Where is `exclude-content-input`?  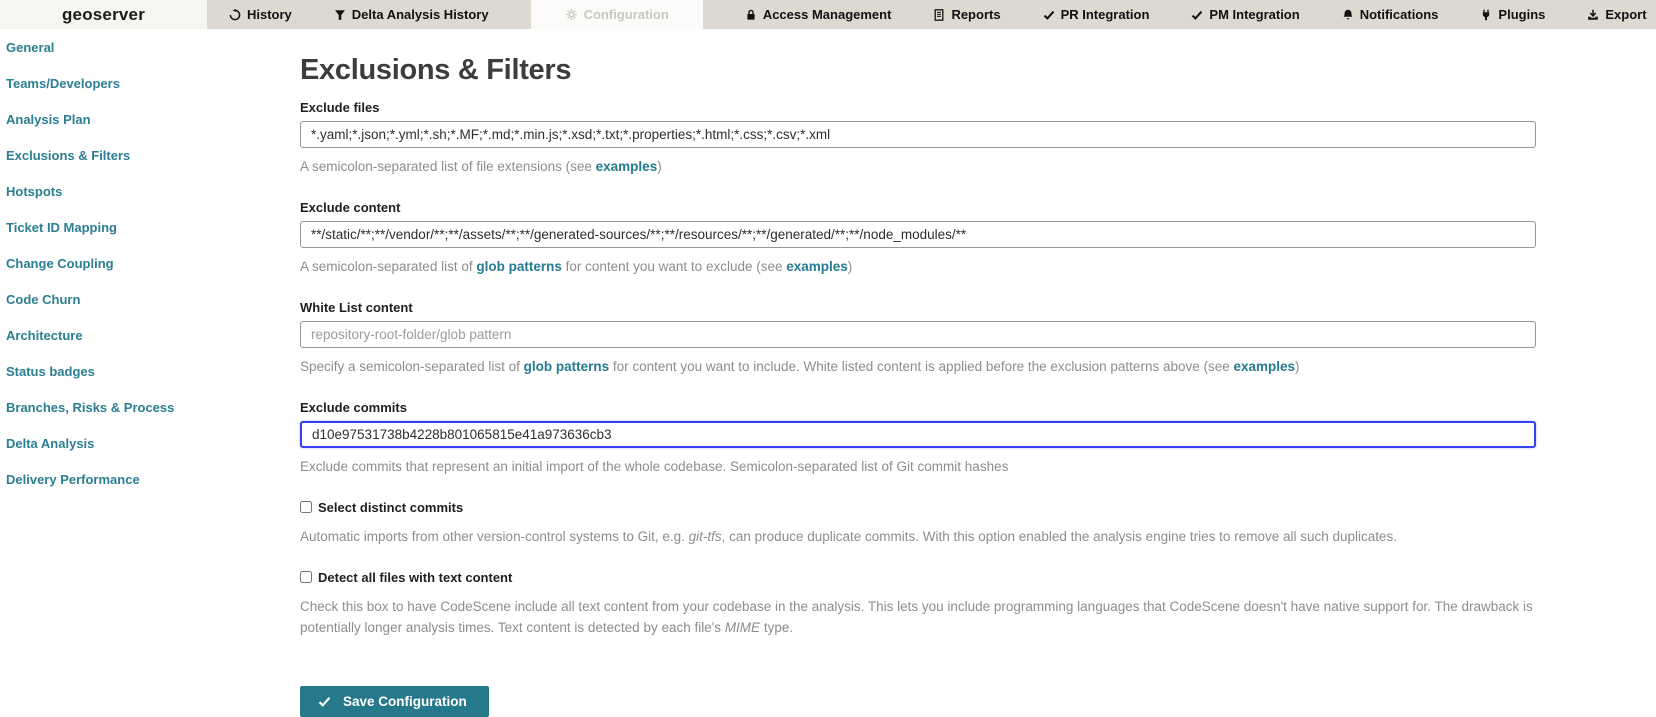
exclude-content-input is located at coordinates (918, 234).